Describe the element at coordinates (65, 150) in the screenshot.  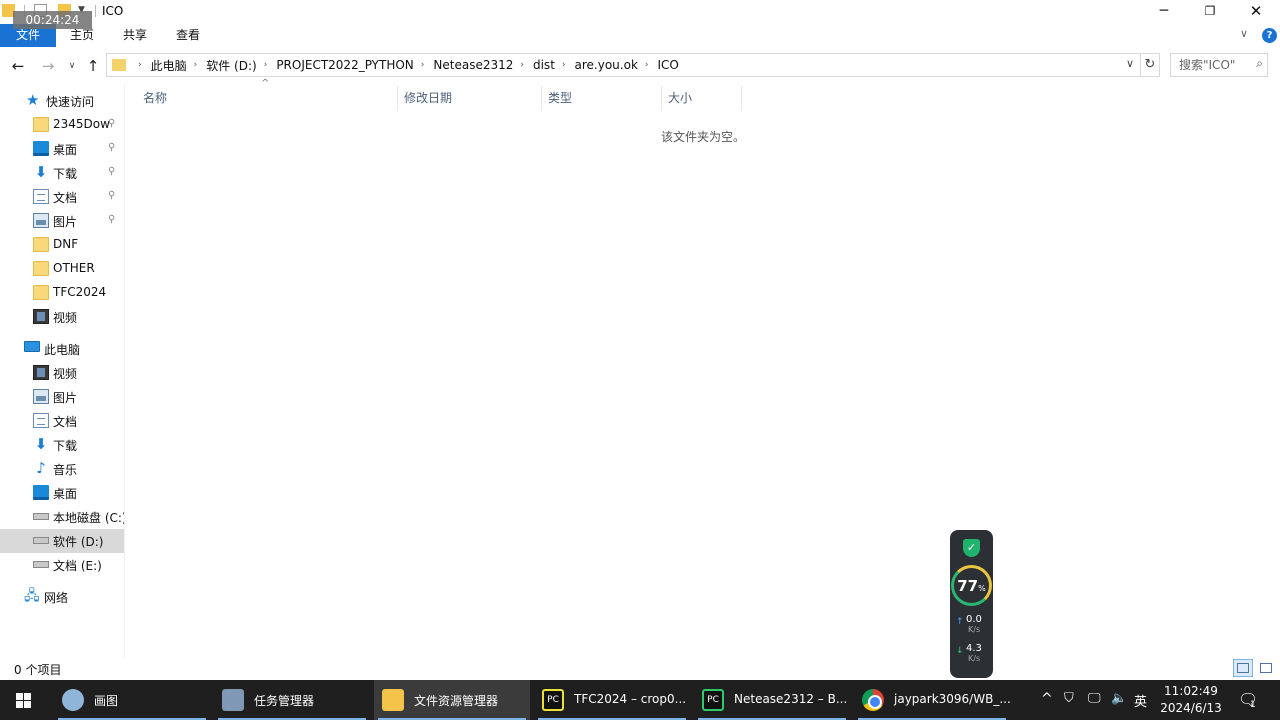
I see `sidebar-item-label: 桌面` at that location.